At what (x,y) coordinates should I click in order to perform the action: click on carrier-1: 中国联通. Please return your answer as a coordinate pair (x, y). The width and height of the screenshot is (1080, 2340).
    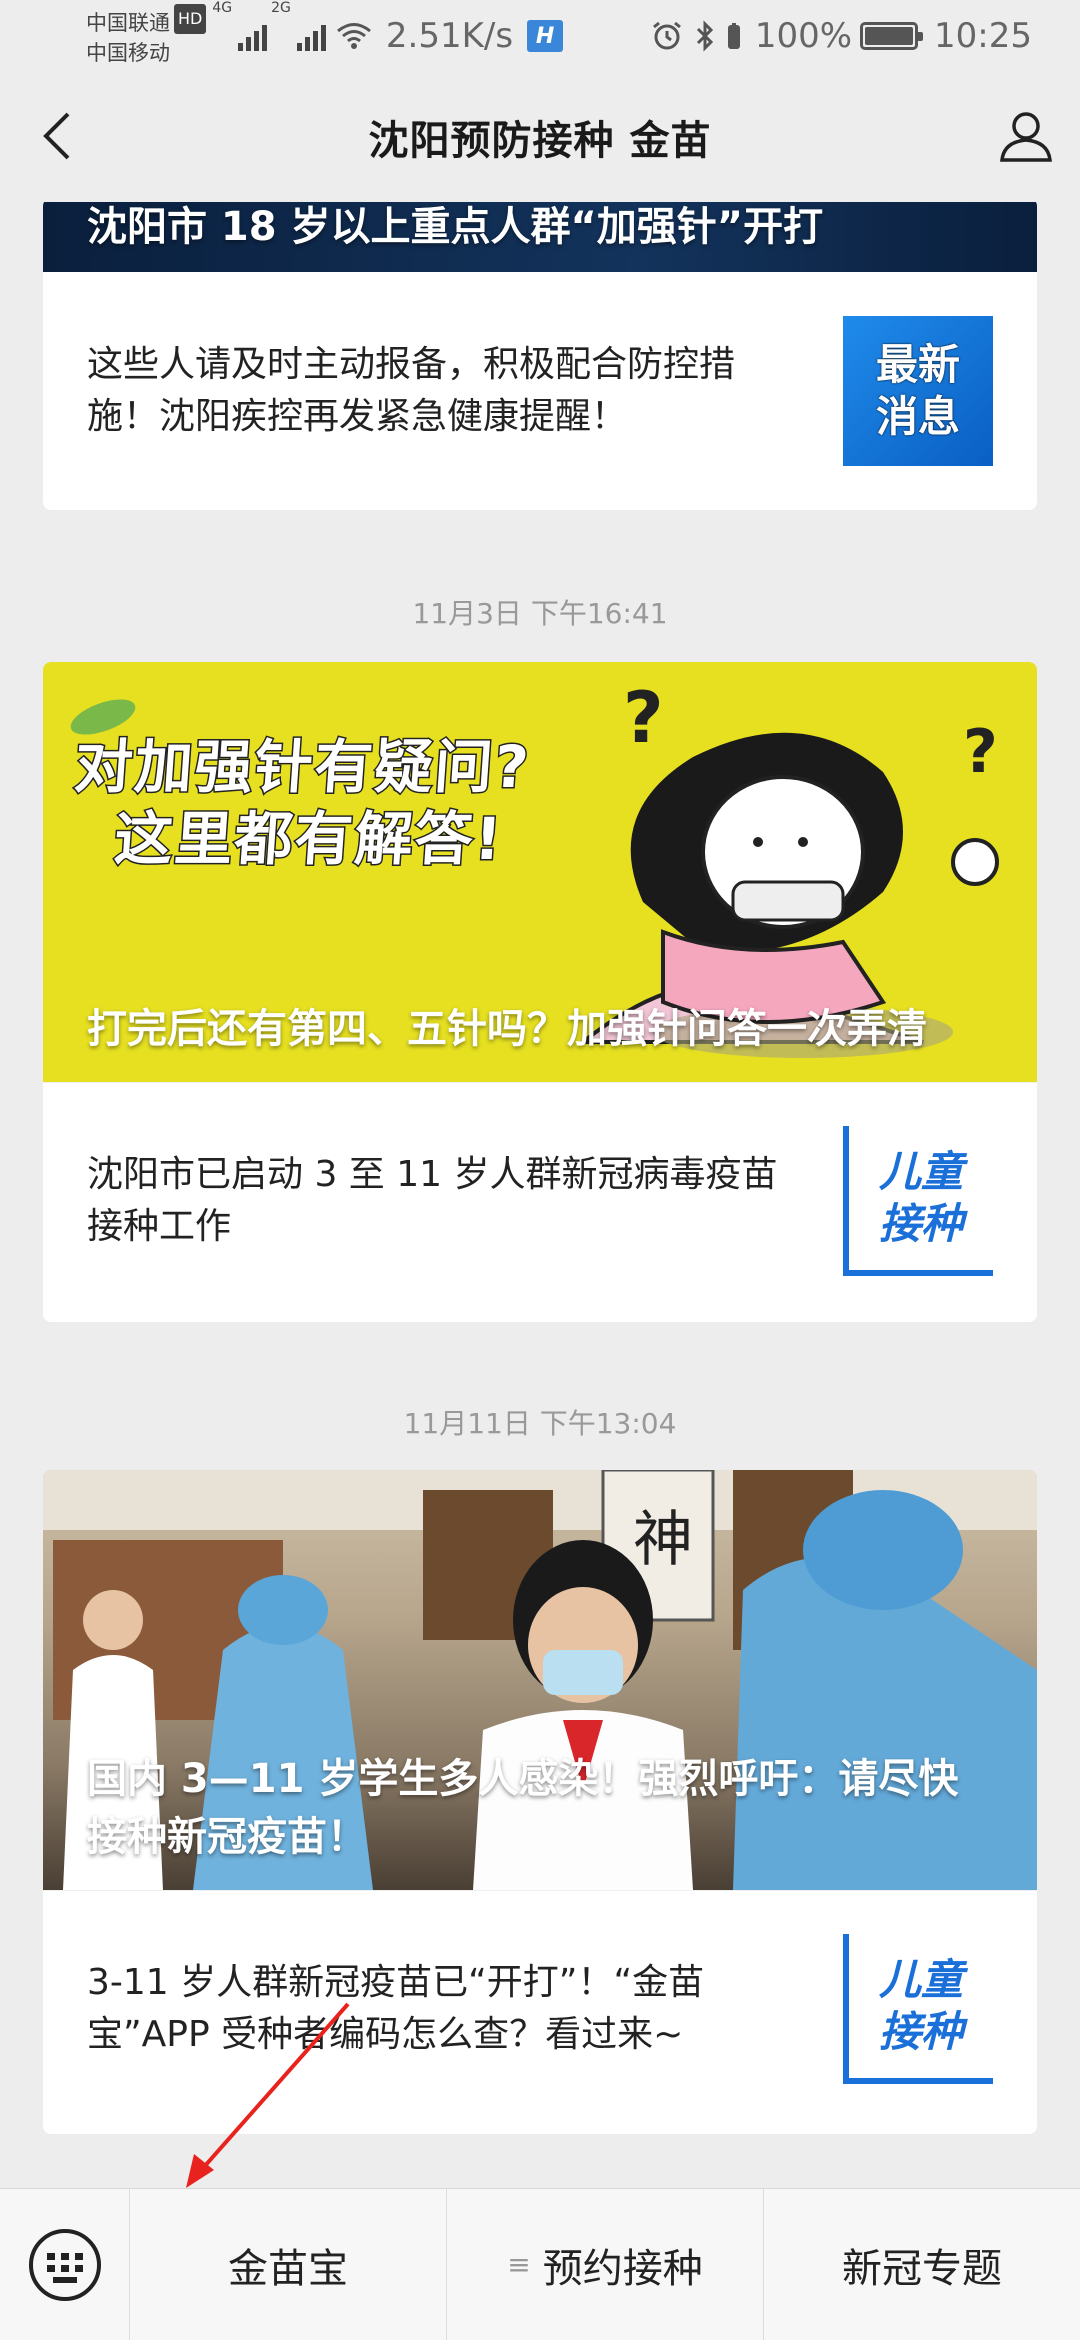
    Looking at the image, I should click on (128, 23).